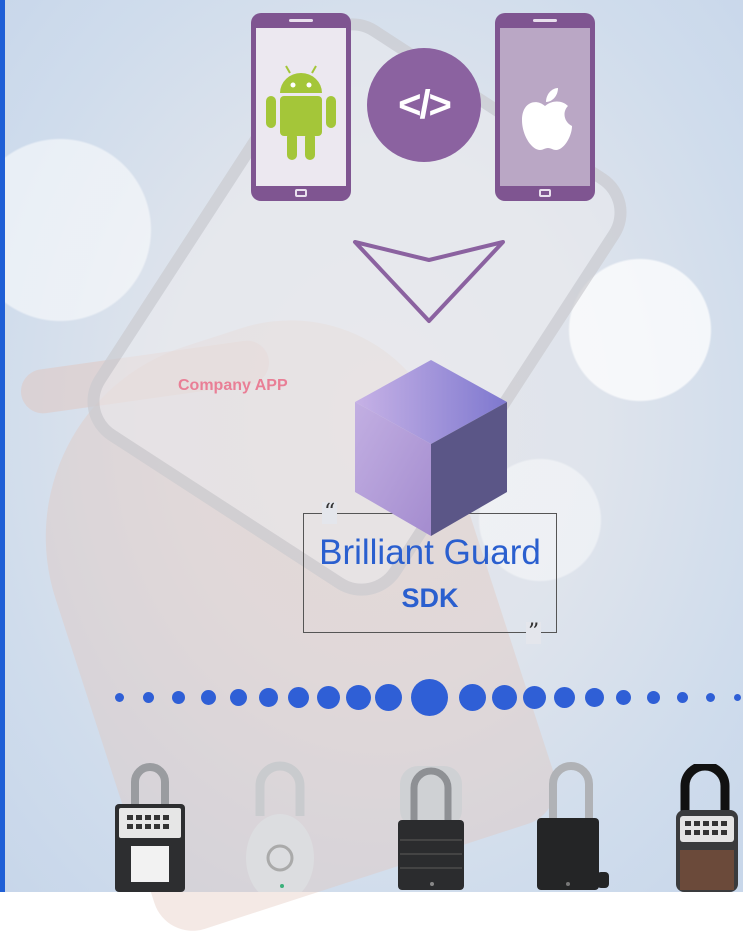  Describe the element at coordinates (424, 105) in the screenshot. I see `code-icon: </>` at that location.